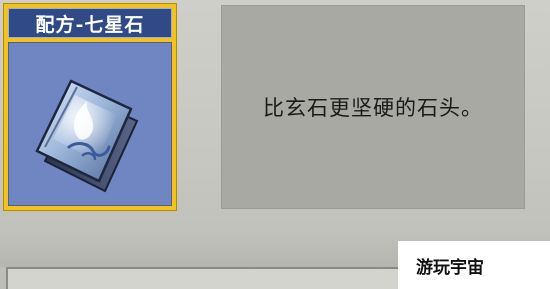 The image size is (550, 289). I want to click on item-title-bar: 配方-七星石, so click(90, 23).